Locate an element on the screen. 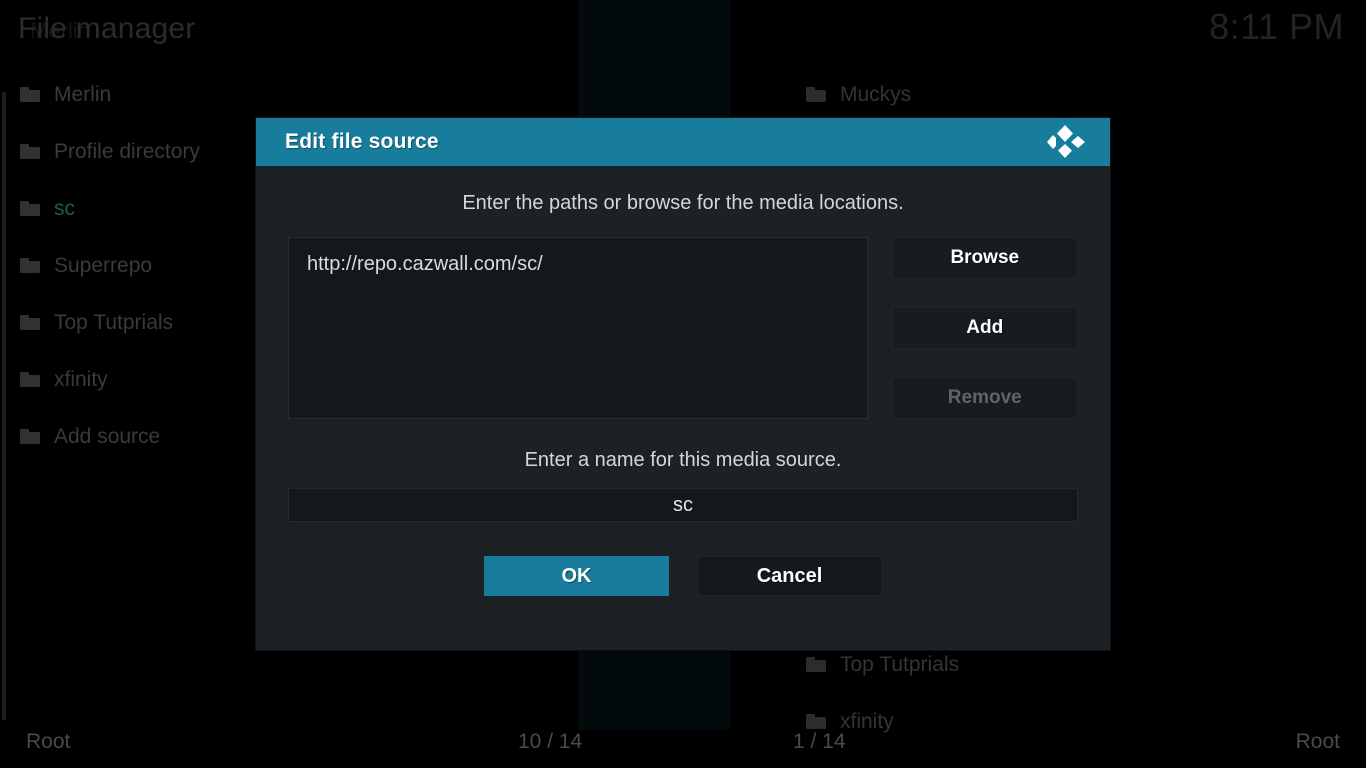 Image resolution: width=1366 pixels, height=768 pixels. status-bar: Root 10 / 14 1 / 14 Root is located at coordinates (683, 742).